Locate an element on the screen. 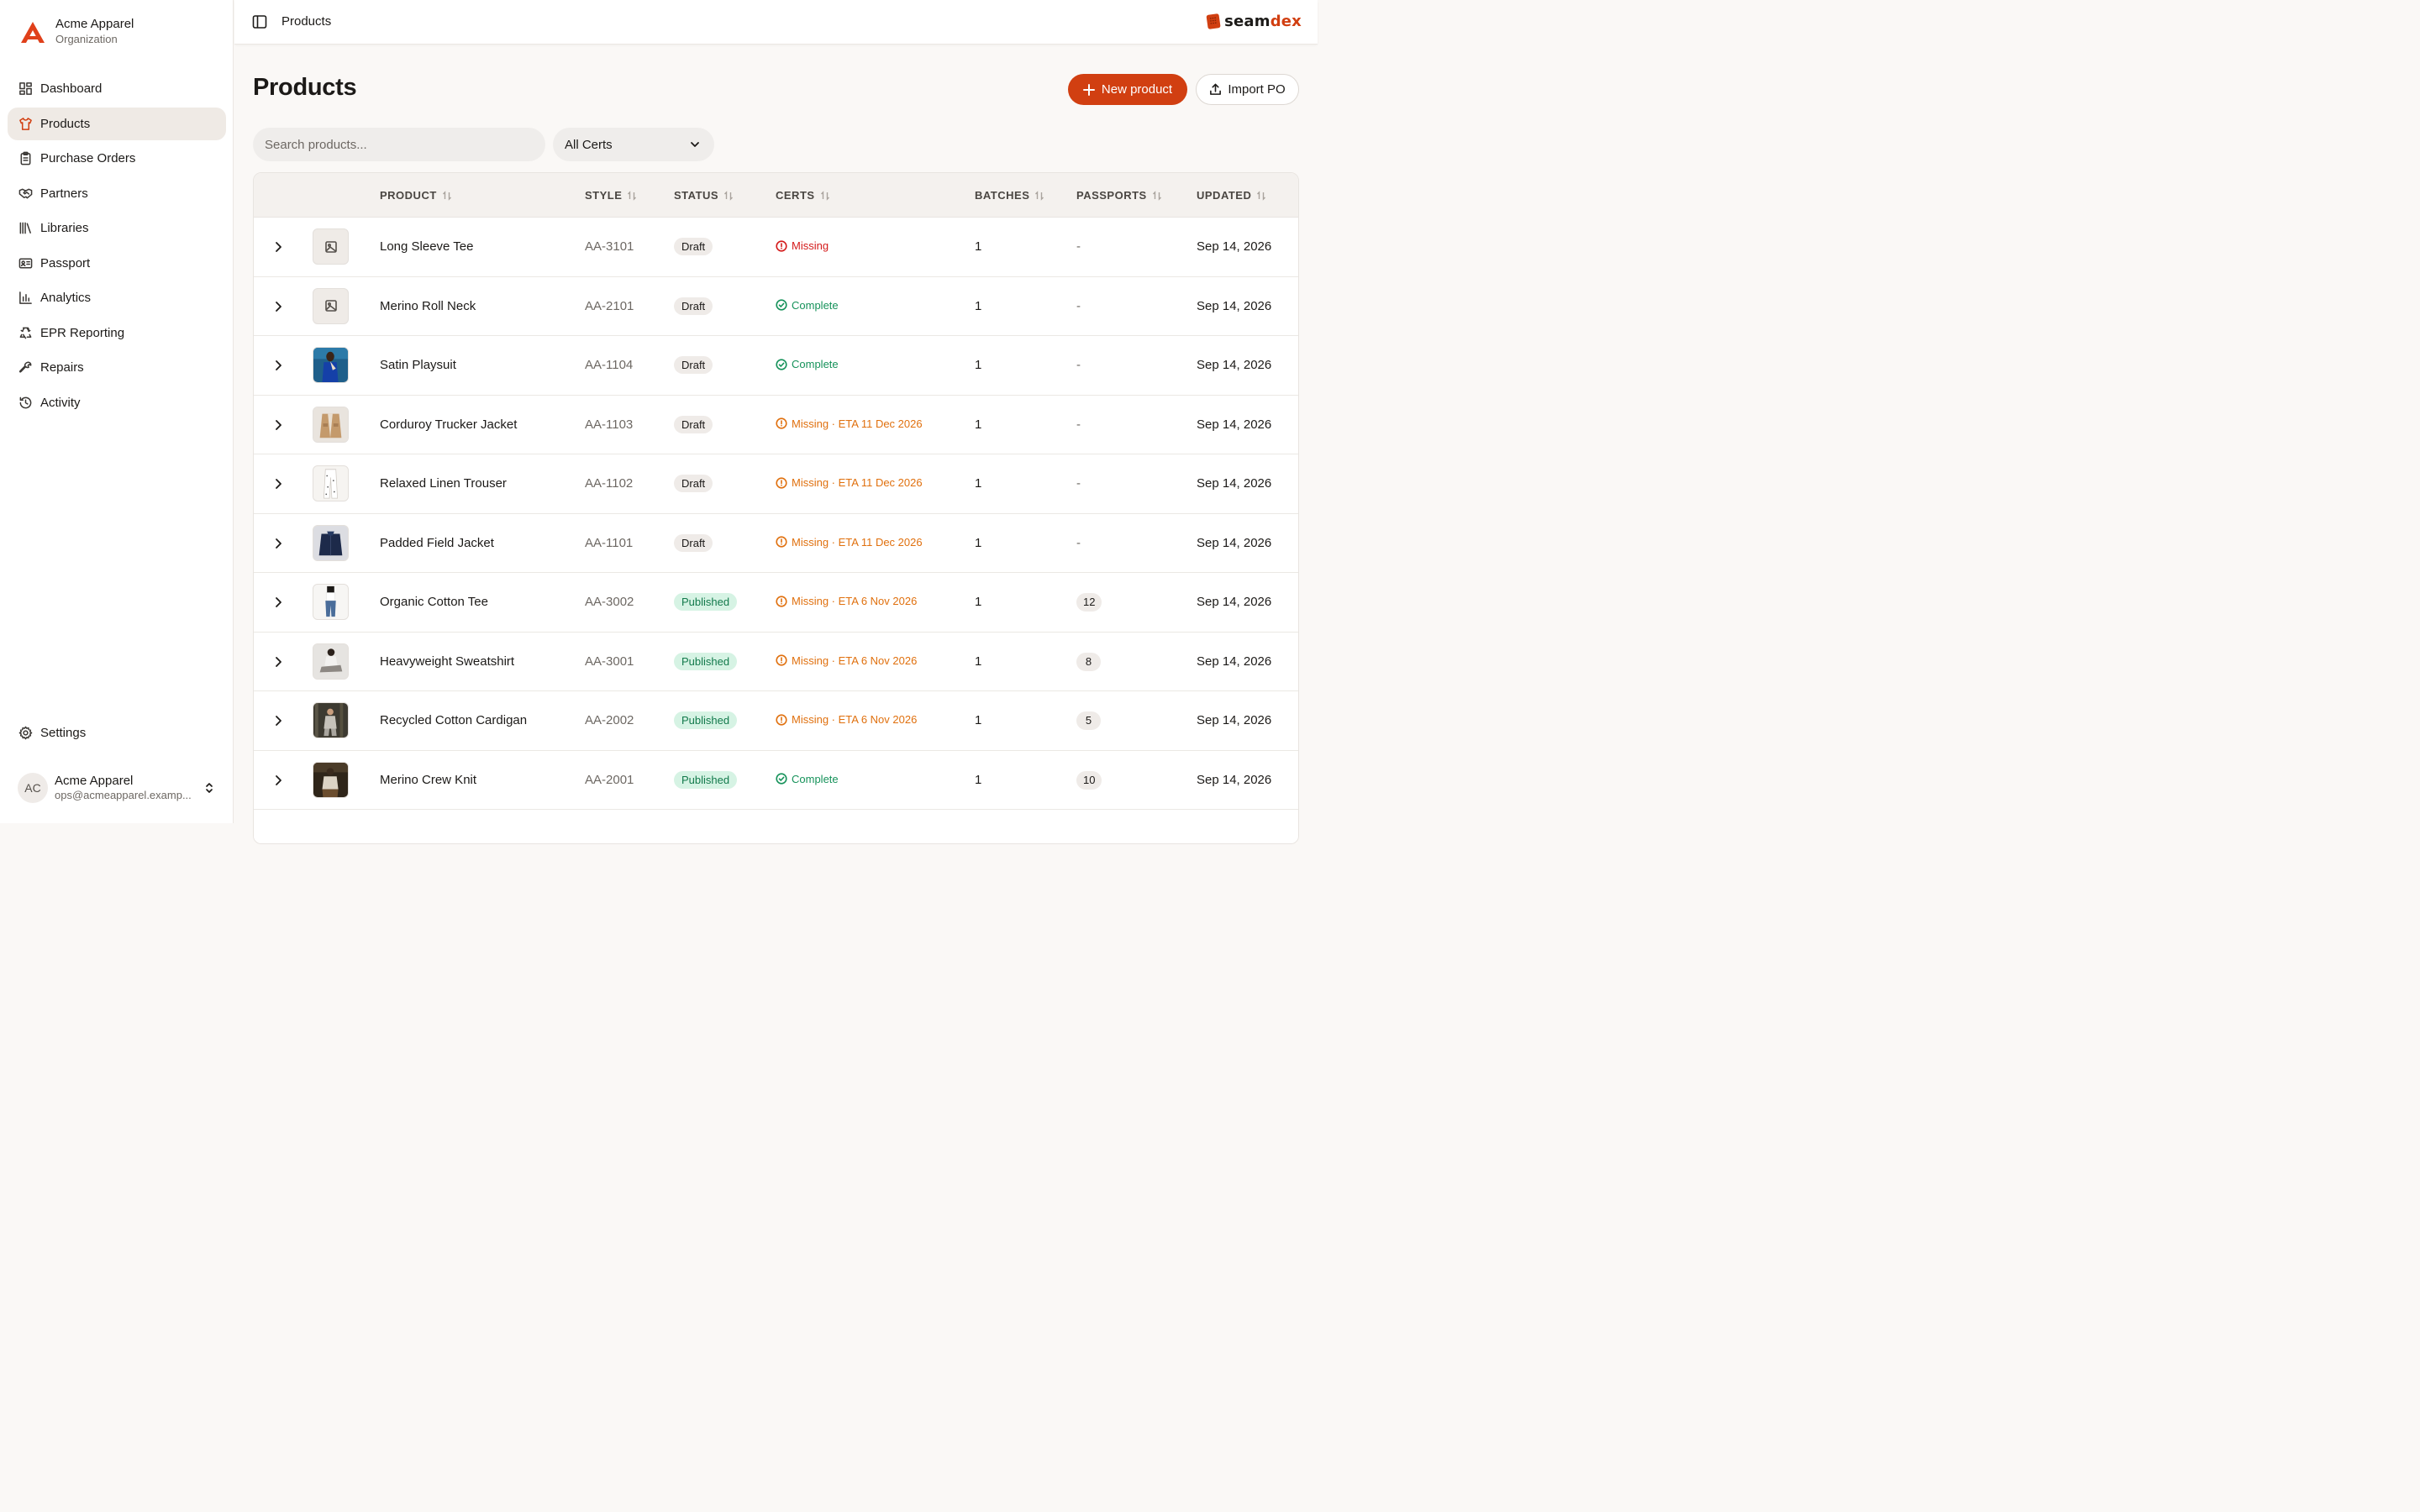 The height and width of the screenshot is (1512, 2420). column-header-product: PRODUCT is located at coordinates (416, 195).